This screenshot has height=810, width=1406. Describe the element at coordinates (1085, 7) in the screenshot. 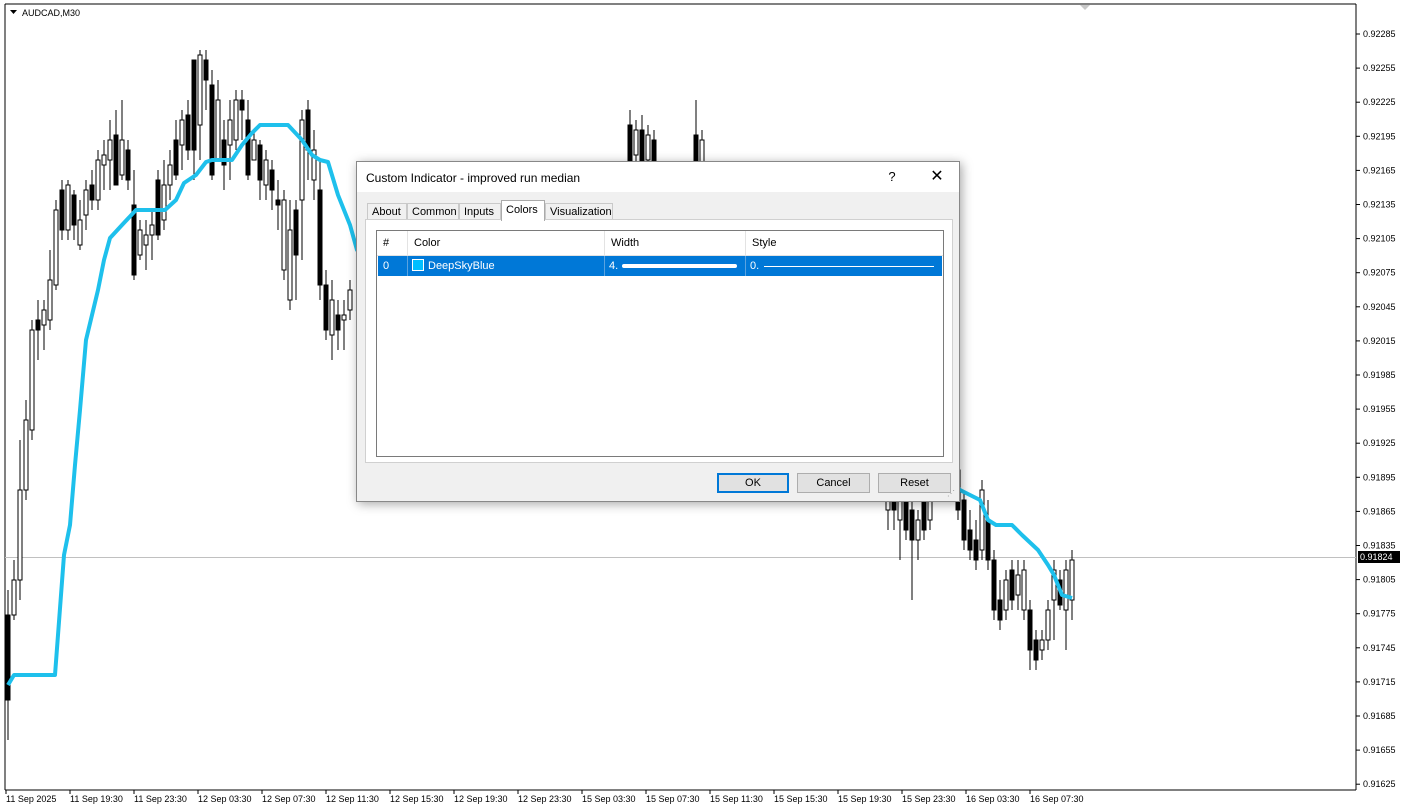

I see `chart-shift-marker-icon` at that location.